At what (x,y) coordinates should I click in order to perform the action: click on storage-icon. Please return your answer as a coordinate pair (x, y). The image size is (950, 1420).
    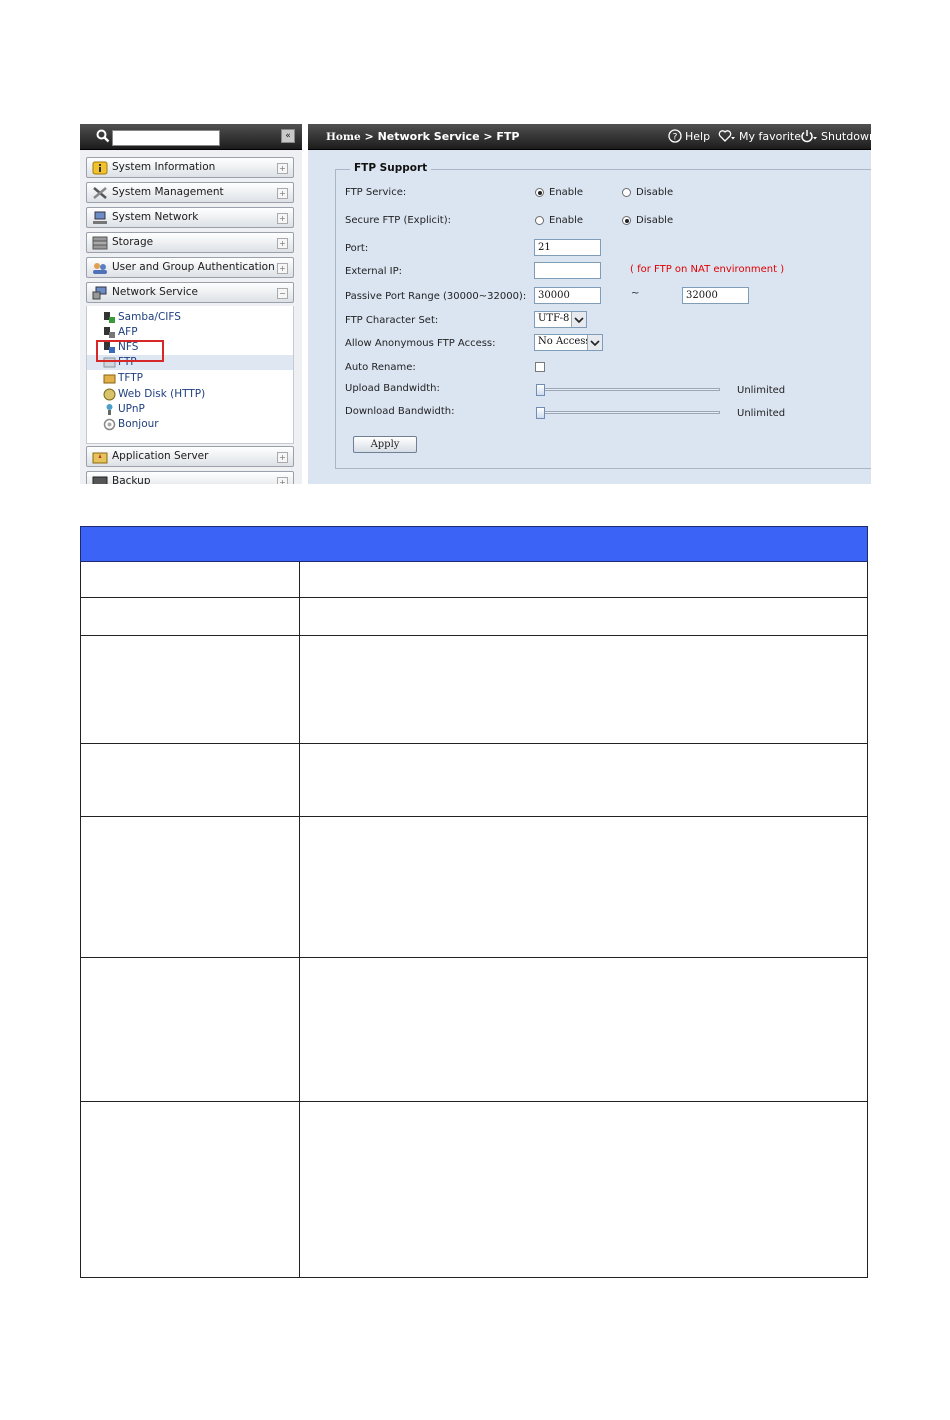
    Looking at the image, I should click on (100, 243).